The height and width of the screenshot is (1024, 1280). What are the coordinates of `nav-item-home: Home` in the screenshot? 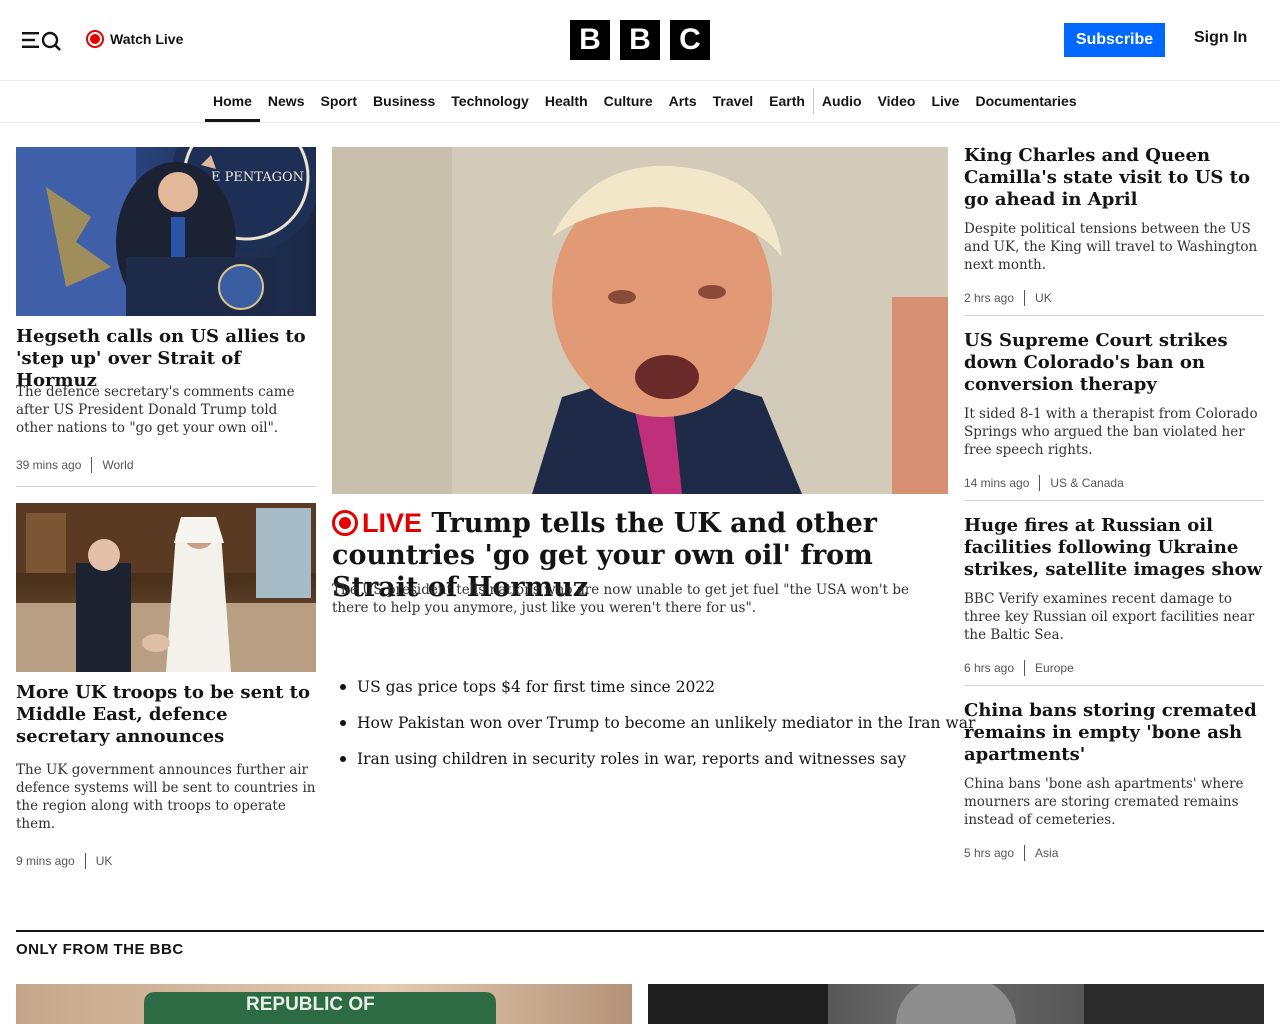 It's located at (232, 101).